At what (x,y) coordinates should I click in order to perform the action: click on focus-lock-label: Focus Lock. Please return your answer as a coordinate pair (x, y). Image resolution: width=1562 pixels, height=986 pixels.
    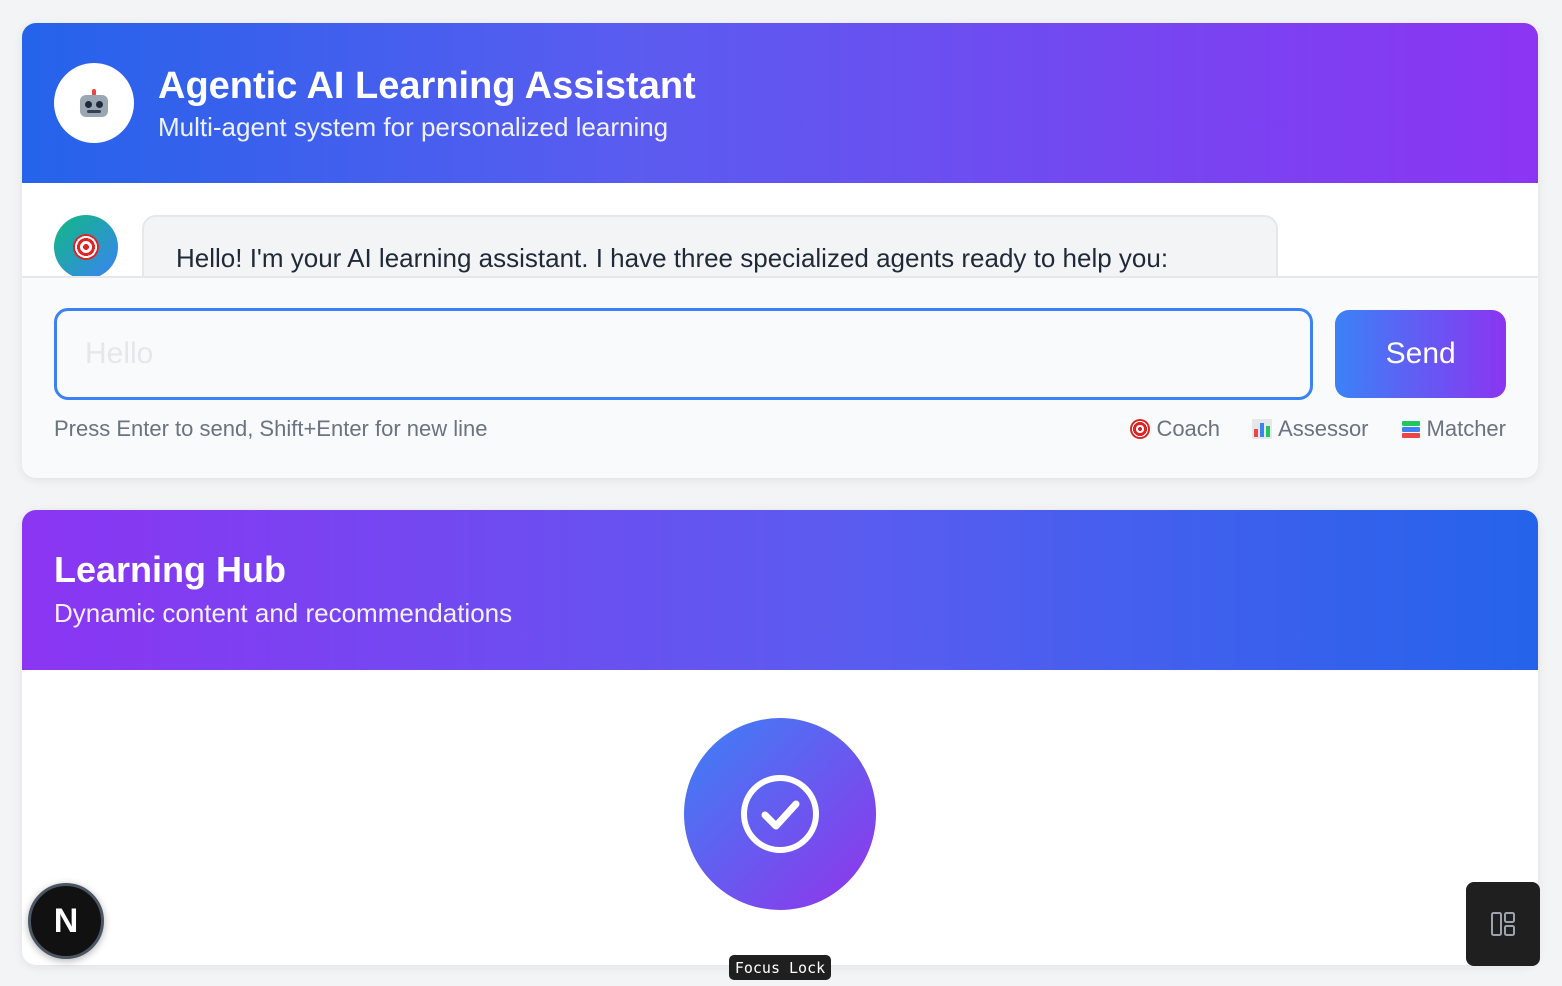
    Looking at the image, I should click on (780, 967).